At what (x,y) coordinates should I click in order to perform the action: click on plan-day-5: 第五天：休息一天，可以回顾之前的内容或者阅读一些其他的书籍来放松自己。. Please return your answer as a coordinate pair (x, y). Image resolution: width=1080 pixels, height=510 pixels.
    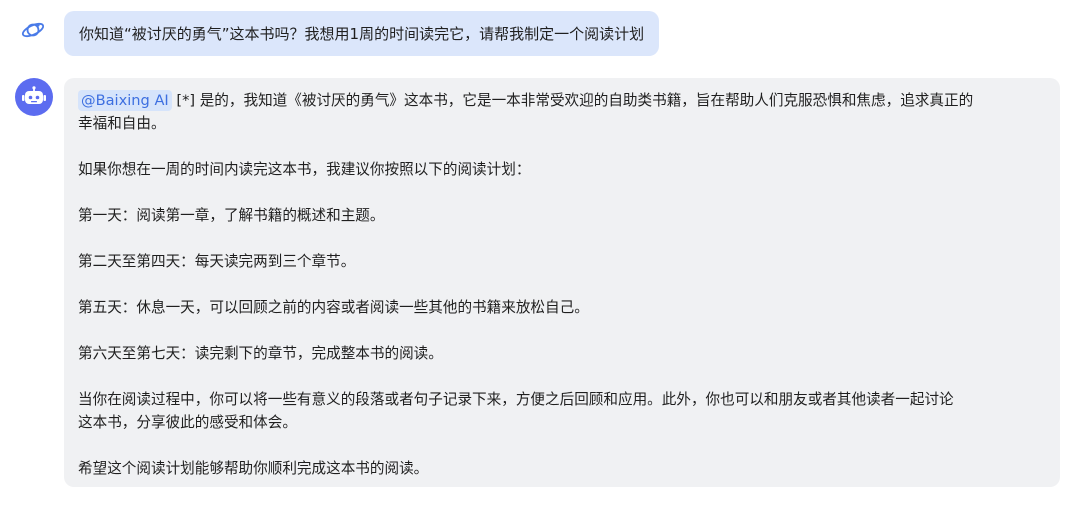
    Looking at the image, I should click on (333, 307).